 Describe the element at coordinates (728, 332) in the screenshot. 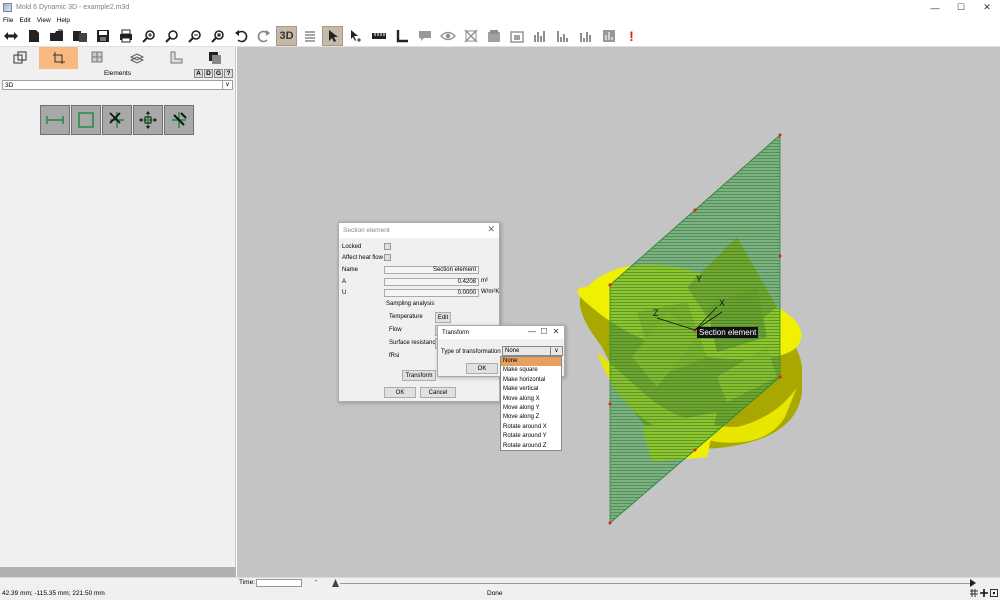

I see `section-element-label: Section element` at that location.